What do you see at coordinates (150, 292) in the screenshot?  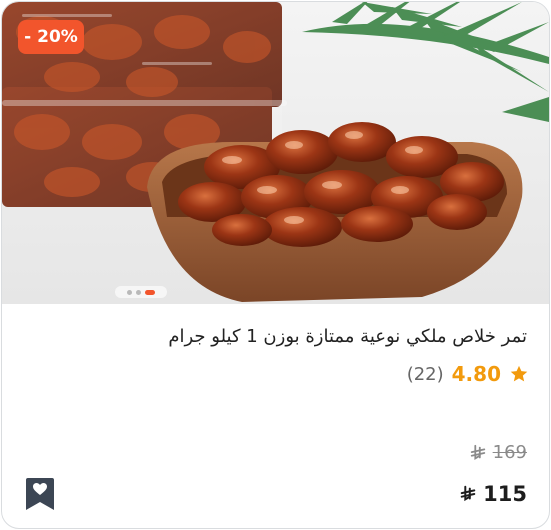 I see `carousel-dot-active` at bounding box center [150, 292].